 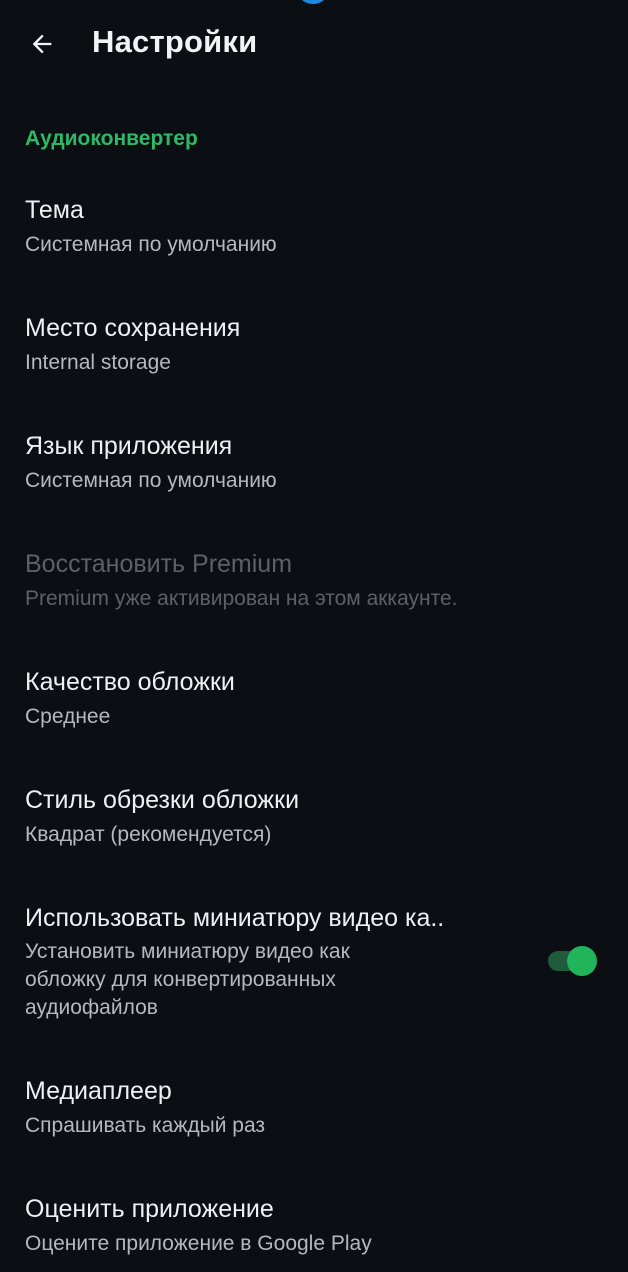 What do you see at coordinates (133, 328) in the screenshot?
I see `pref-title: Место сохранения` at bounding box center [133, 328].